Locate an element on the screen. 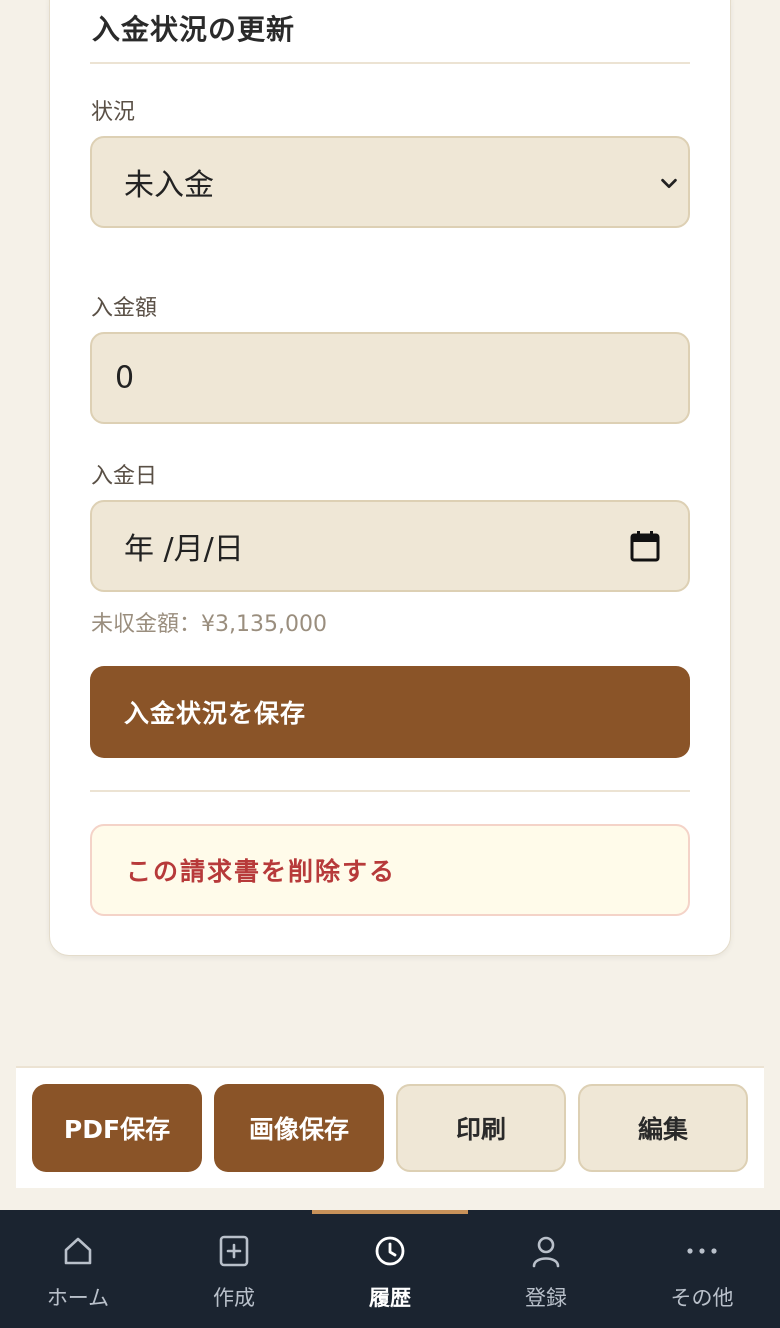 This screenshot has width=780, height=1328. date-input: 年 /月/日 is located at coordinates (390, 546).